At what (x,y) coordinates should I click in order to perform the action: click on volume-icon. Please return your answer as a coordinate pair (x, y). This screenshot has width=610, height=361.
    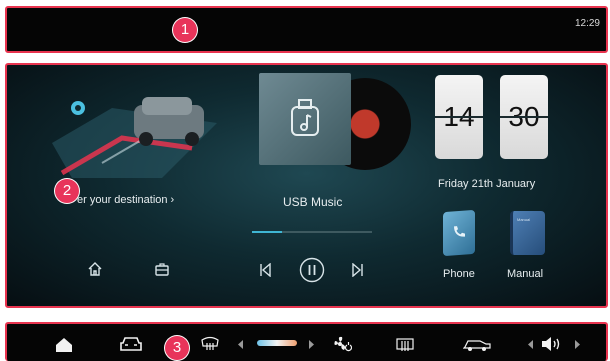
    Looking at the image, I should click on (553, 344).